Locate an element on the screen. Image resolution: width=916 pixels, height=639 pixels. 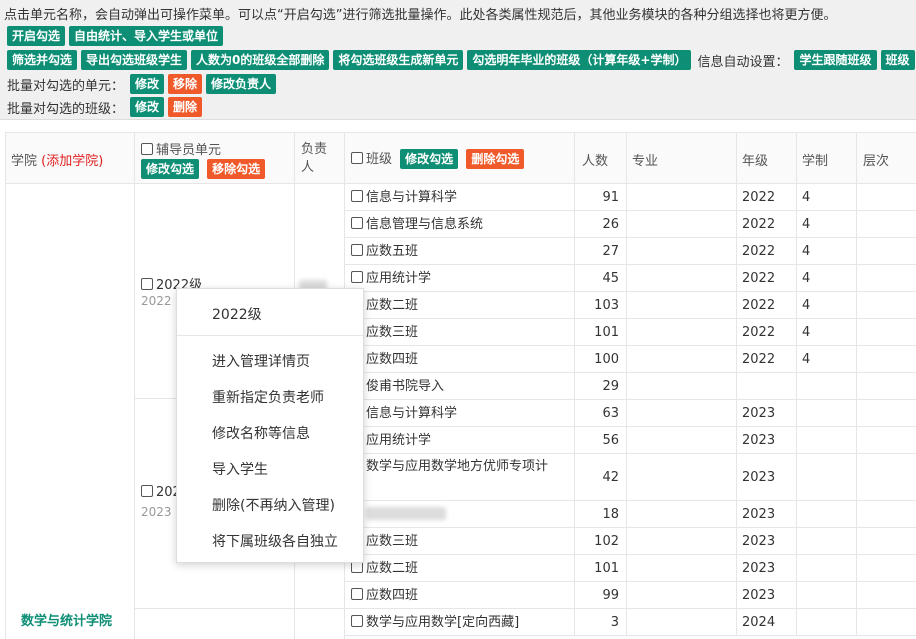
table-row: 应数五班 27 2022 4 is located at coordinates (630, 251).